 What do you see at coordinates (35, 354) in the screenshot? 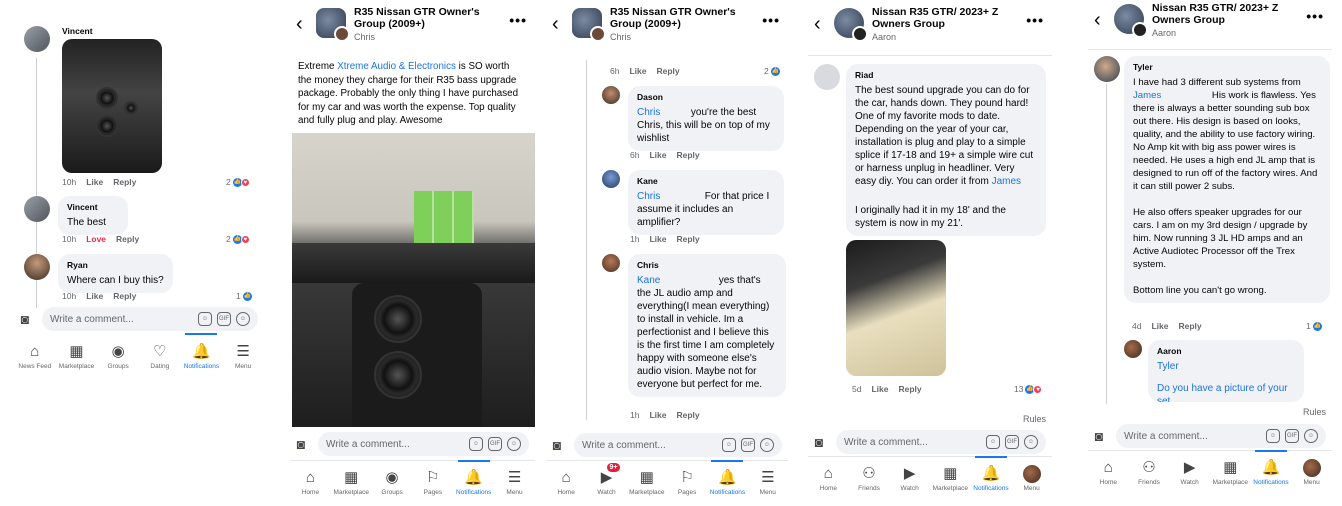
I see `nav-news-feed: ⌂ News Feed` at bounding box center [35, 354].